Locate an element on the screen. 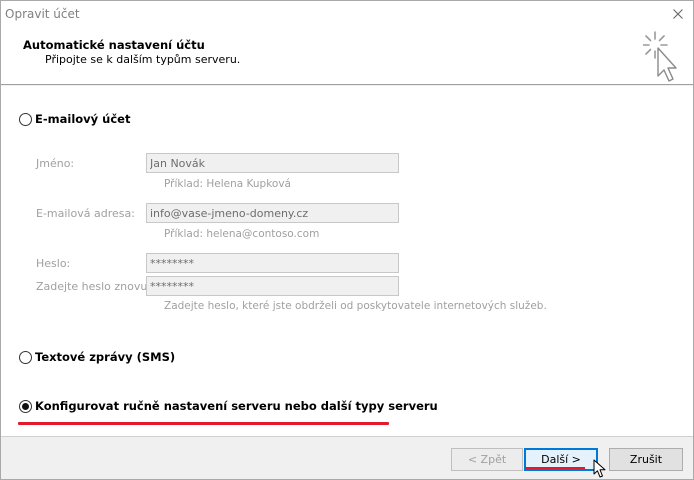  header-title: Automatické nastavení účtu is located at coordinates (114, 45).